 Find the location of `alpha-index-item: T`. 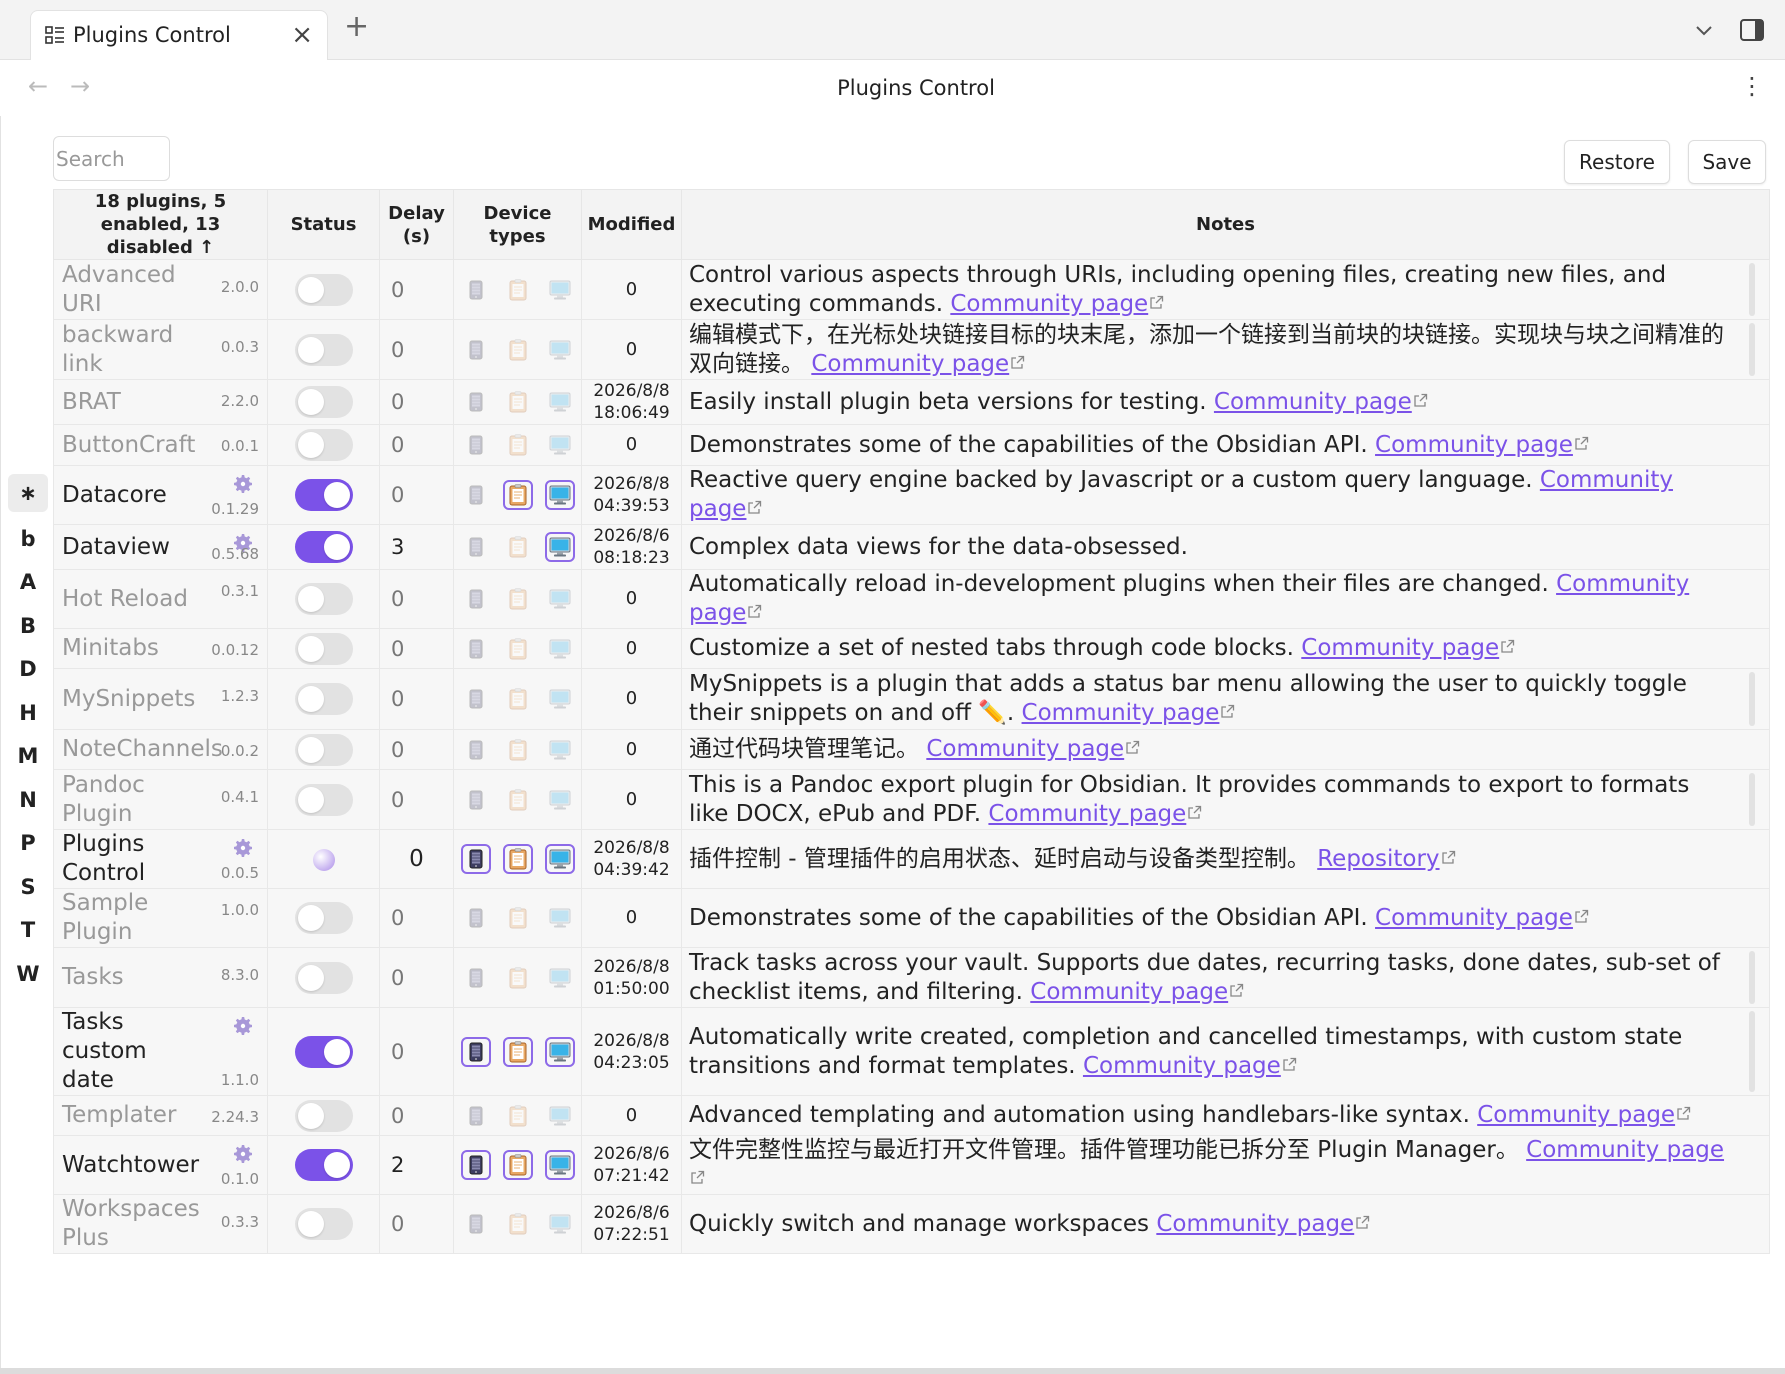

alpha-index-item: T is located at coordinates (28, 931).